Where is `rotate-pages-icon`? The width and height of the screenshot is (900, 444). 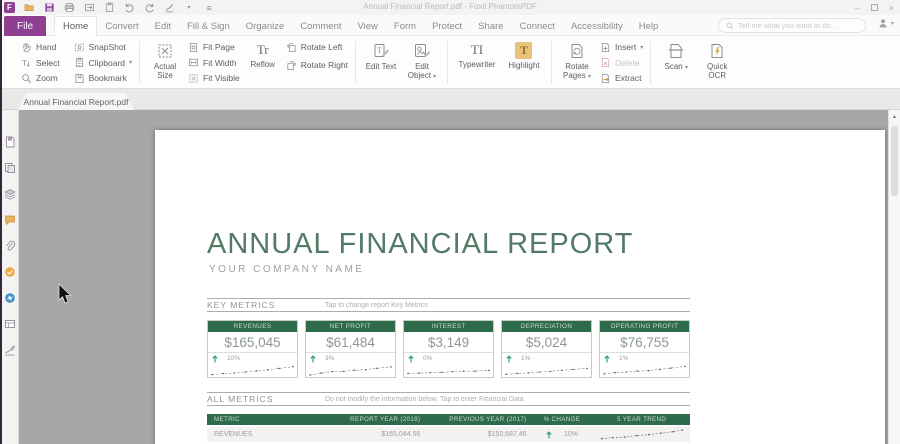
rotate-pages-icon is located at coordinates (577, 51).